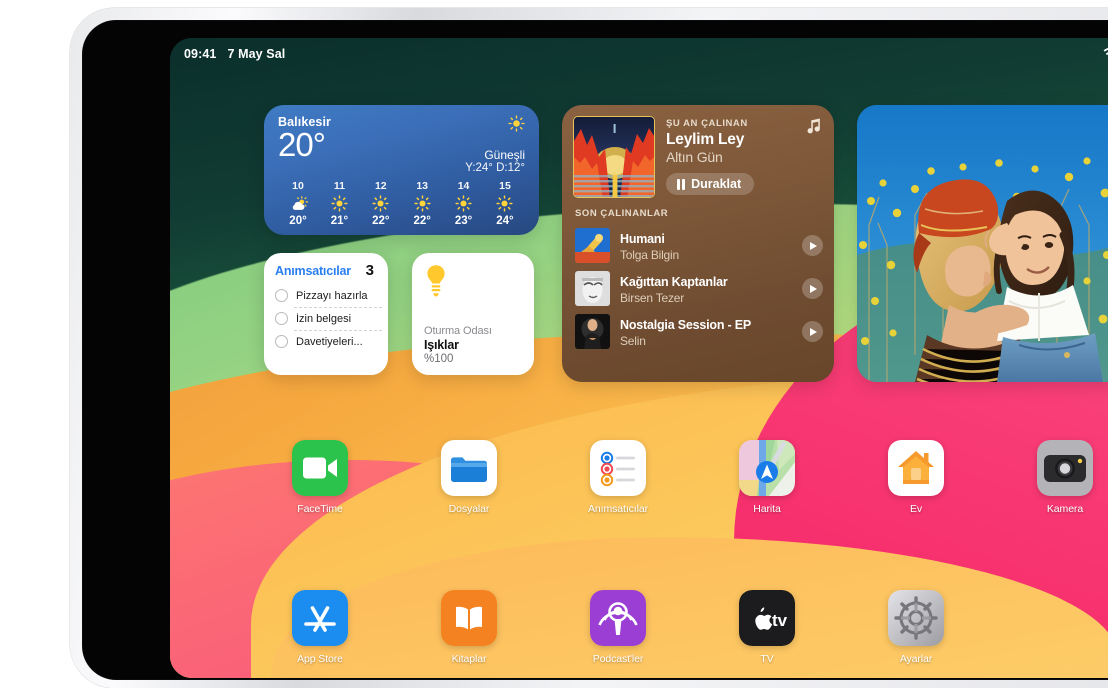  I want to click on app-label: Harita, so click(767, 509).